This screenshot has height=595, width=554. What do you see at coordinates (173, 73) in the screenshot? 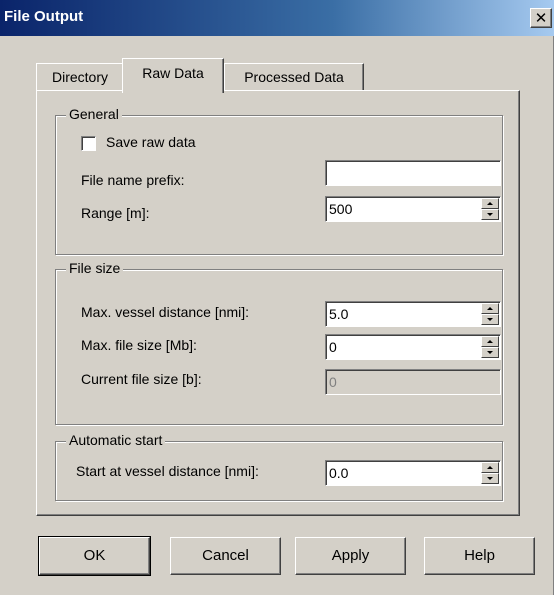
I see `tab-raw-data-label: Raw Data` at bounding box center [173, 73].